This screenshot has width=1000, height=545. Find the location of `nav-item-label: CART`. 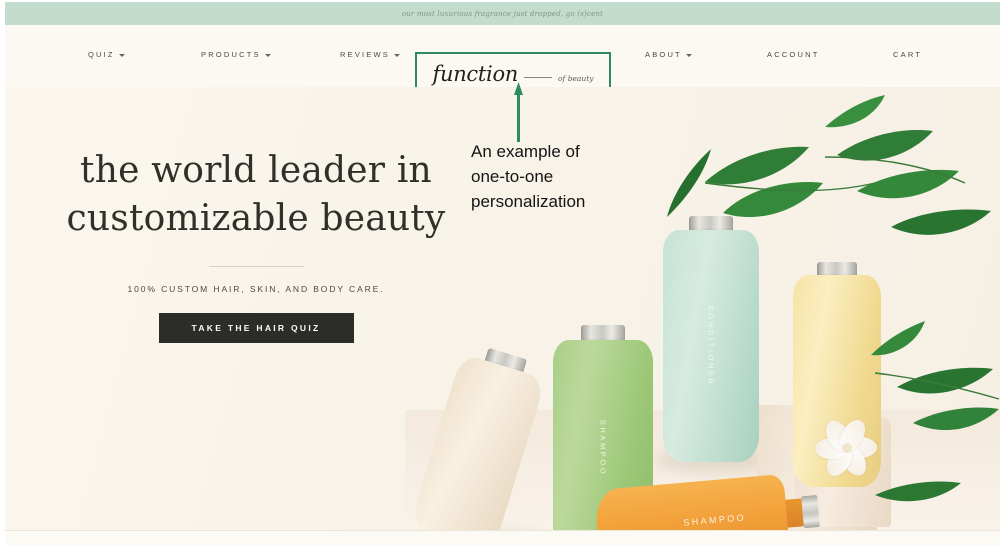

nav-item-label: CART is located at coordinates (908, 54).